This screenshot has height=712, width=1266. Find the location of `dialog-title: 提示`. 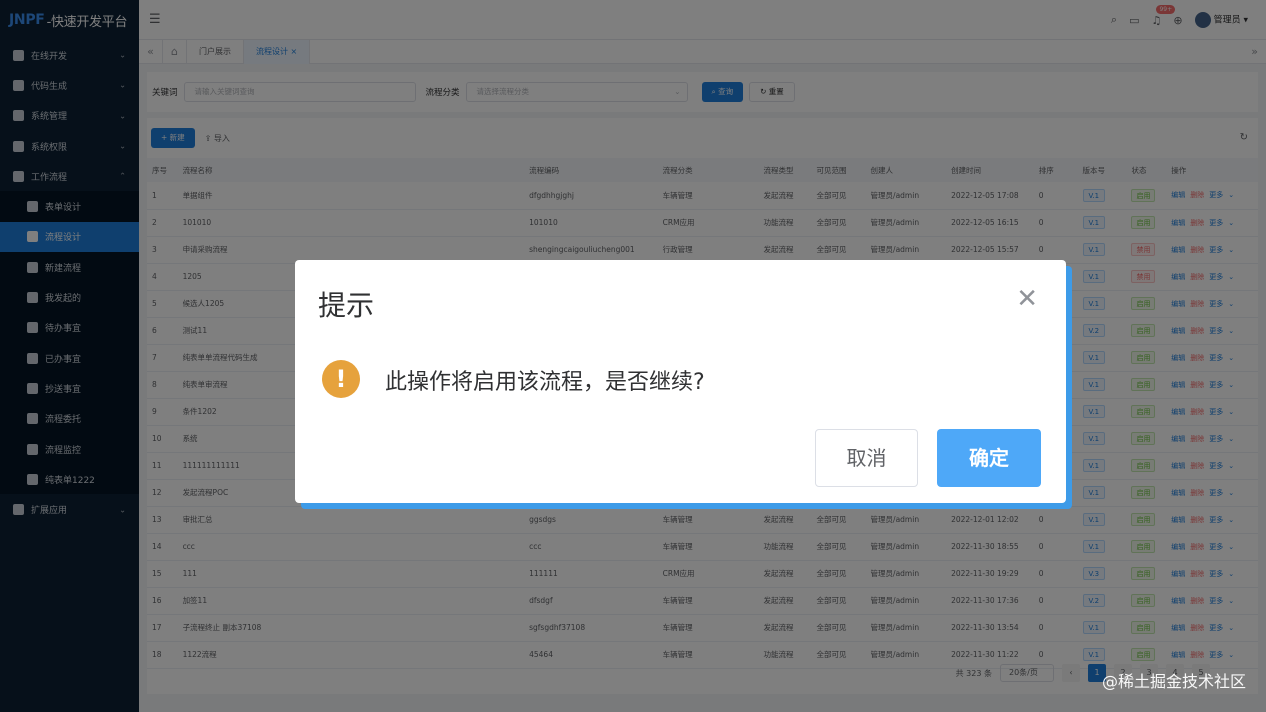

dialog-title: 提示 is located at coordinates (346, 305).